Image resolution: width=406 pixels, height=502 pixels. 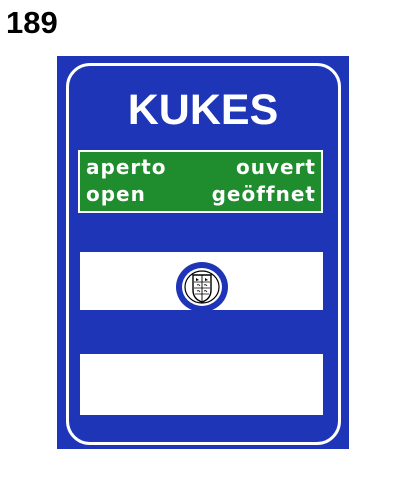 I want to click on status-label-english: open, so click(x=116, y=194).